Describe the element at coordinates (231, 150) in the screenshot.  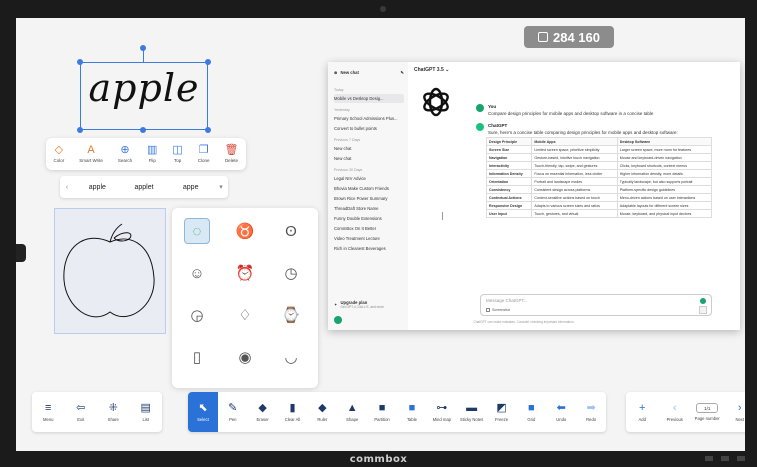
I see `trash-icon: 🗑` at that location.